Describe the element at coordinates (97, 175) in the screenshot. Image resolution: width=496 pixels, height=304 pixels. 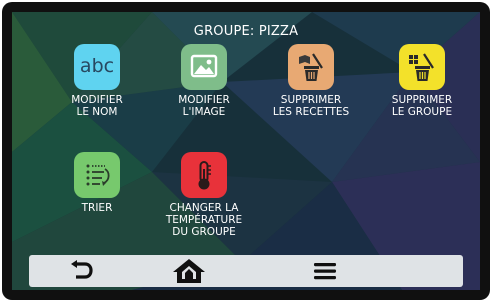
I see `sort-list-icon` at that location.